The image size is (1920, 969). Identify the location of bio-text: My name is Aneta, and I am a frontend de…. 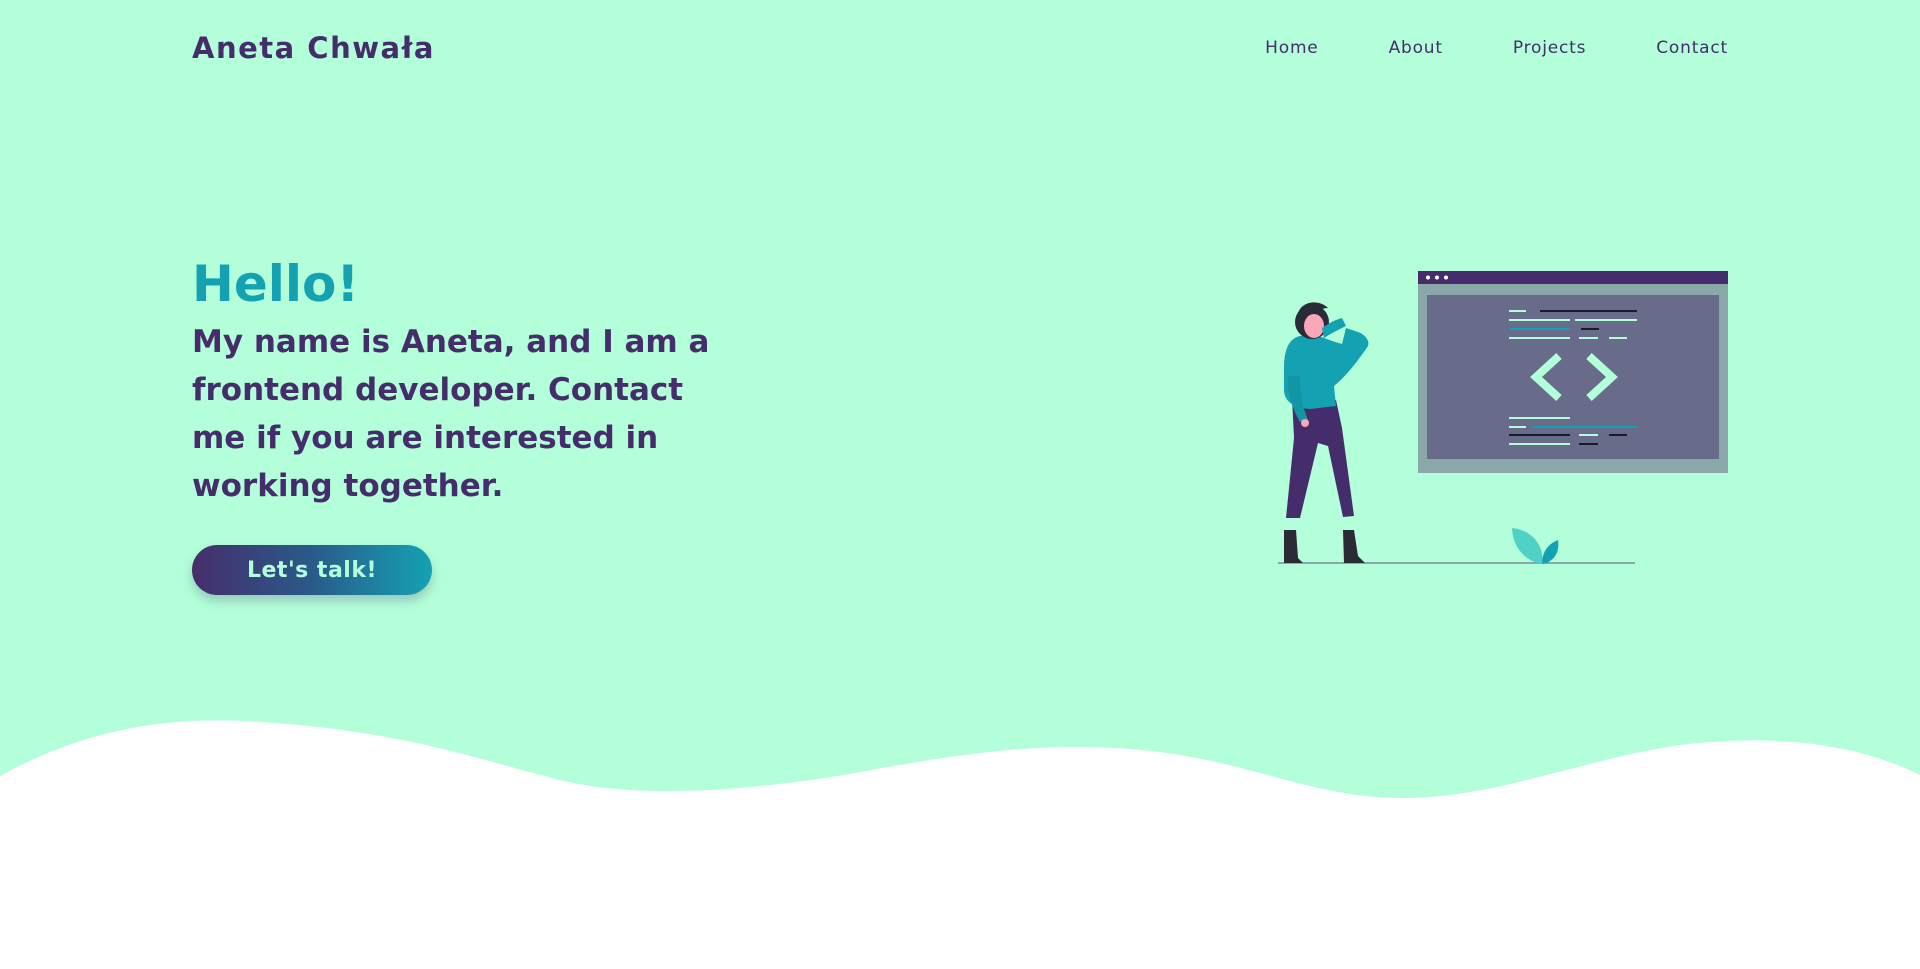
(451, 414).